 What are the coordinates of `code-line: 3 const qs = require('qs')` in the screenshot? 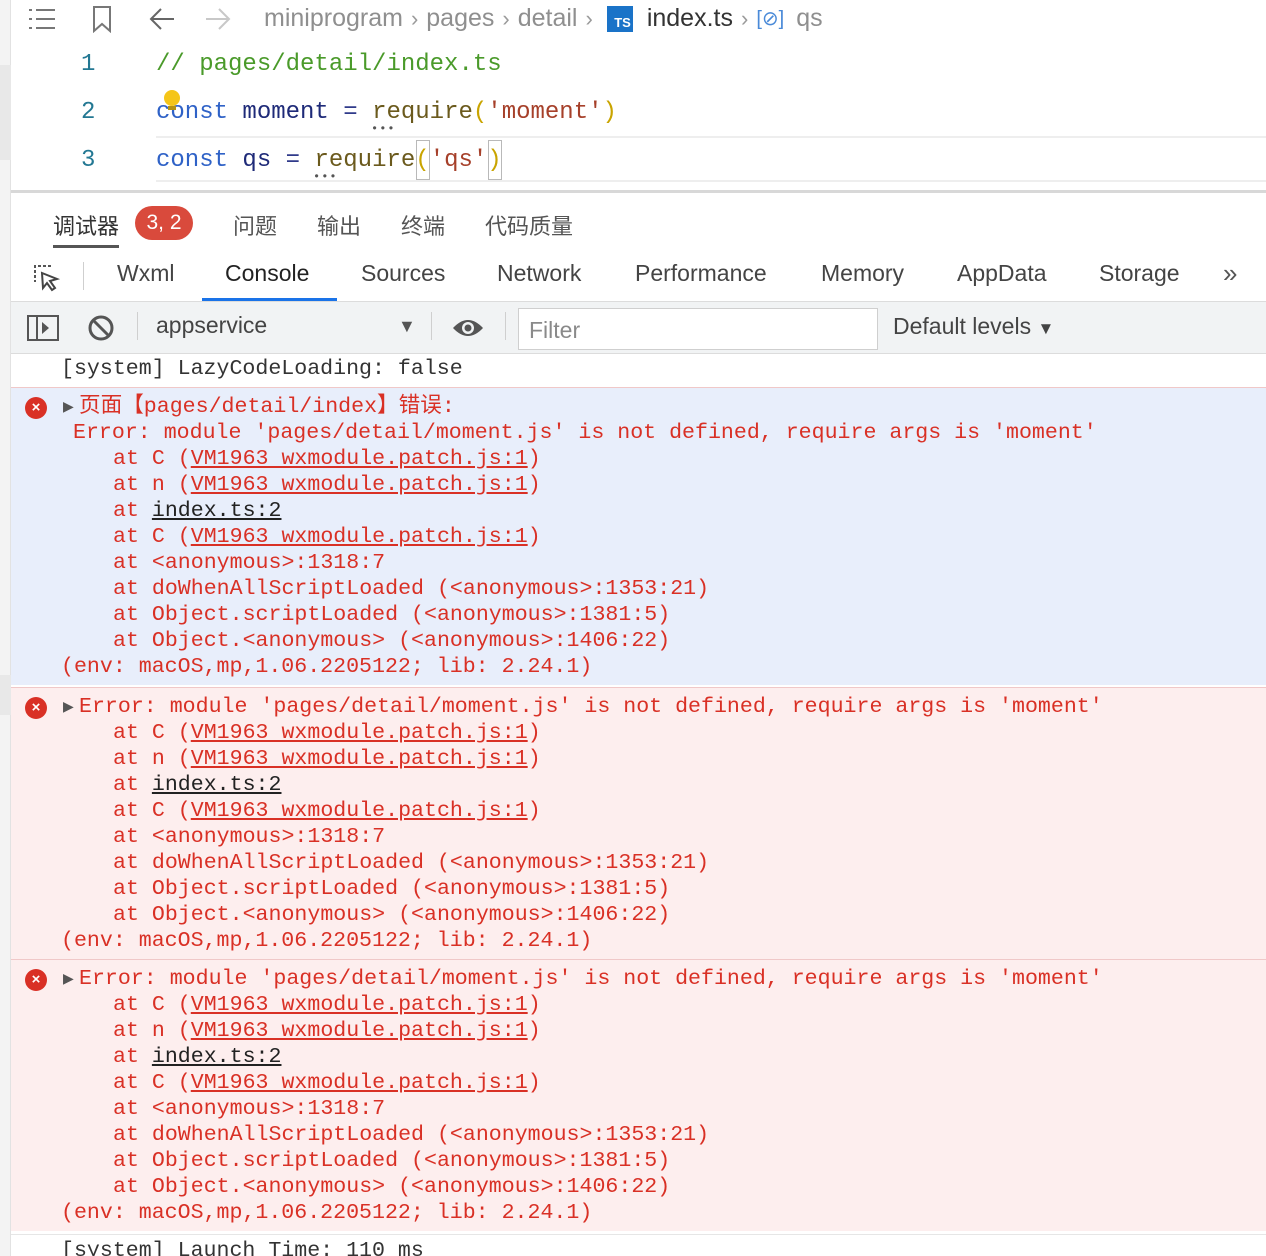 It's located at (638, 160).